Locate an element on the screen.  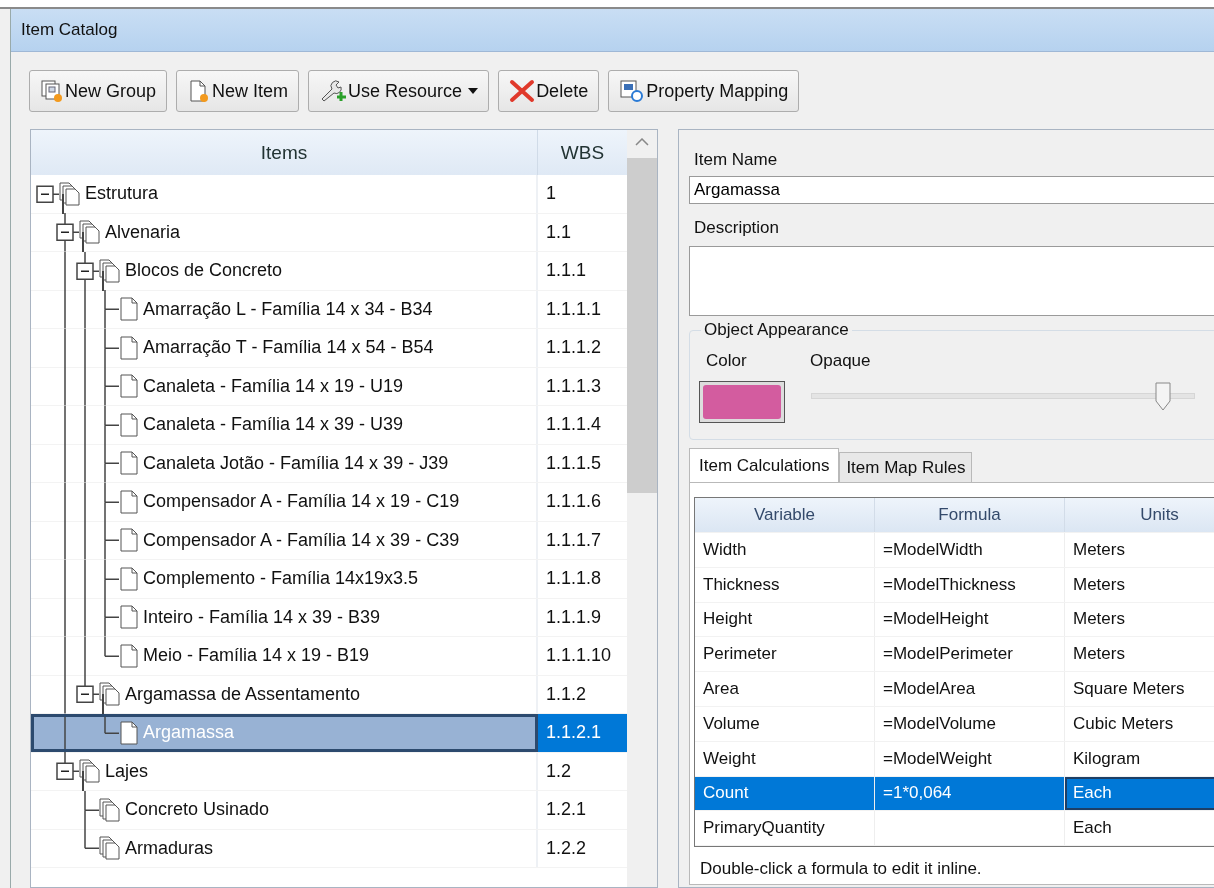
wbs-cell-text: 1.2 is located at coordinates (559, 771).